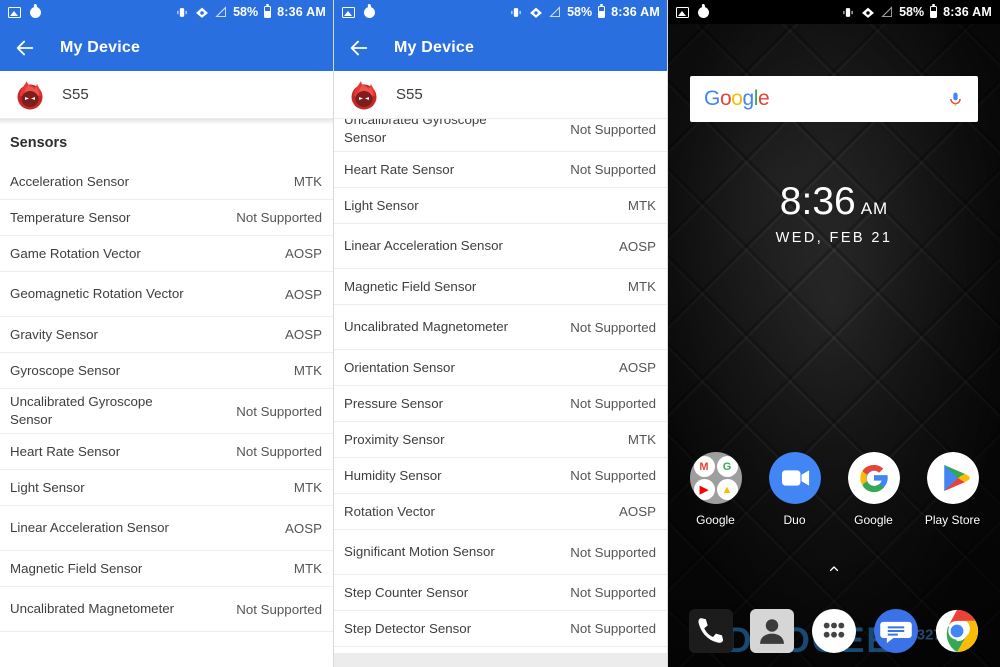 This screenshot has height=667, width=1000. Describe the element at coordinates (393, 475) in the screenshot. I see `sensor-name: Humidity Sensor` at that location.